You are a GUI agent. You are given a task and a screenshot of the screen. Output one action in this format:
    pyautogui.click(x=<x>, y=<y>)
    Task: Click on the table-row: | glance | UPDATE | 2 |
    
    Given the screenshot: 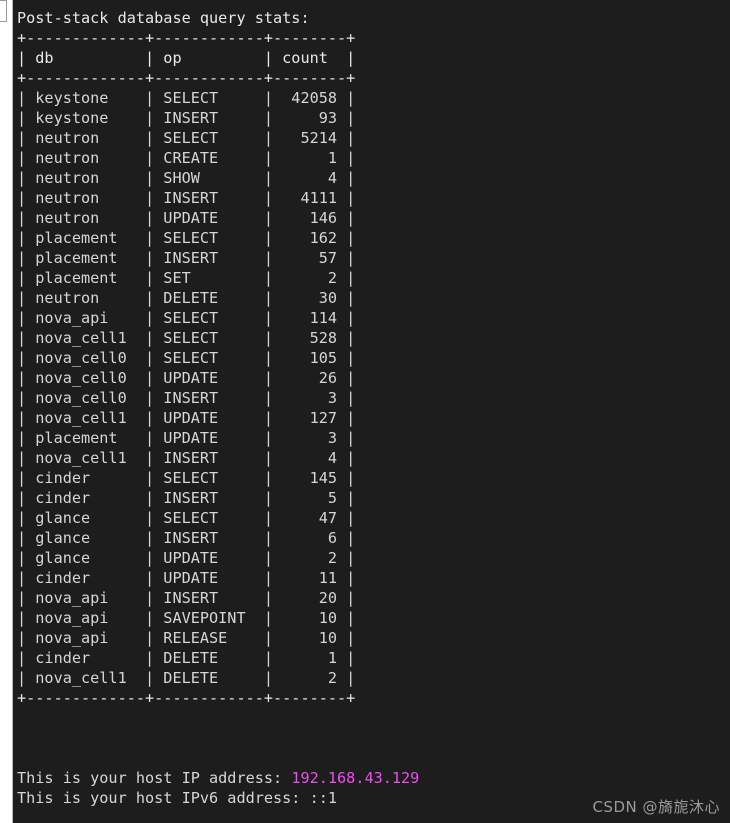 What is the action you would take?
    pyautogui.click(x=186, y=558)
    